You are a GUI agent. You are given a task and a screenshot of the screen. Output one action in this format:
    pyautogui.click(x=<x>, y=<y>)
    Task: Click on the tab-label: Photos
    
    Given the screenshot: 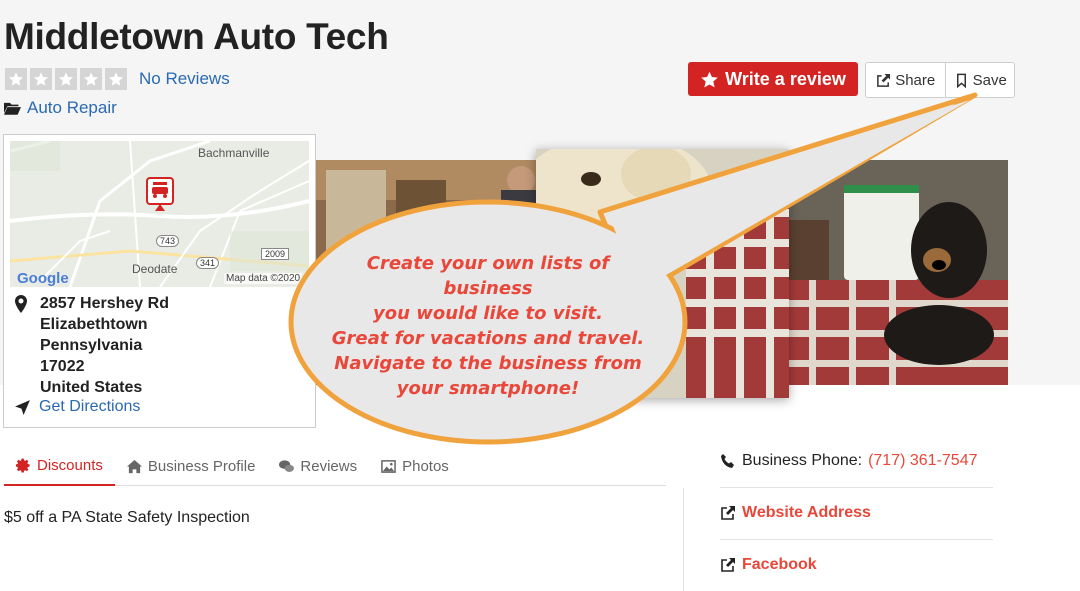 What is the action you would take?
    pyautogui.click(x=425, y=466)
    